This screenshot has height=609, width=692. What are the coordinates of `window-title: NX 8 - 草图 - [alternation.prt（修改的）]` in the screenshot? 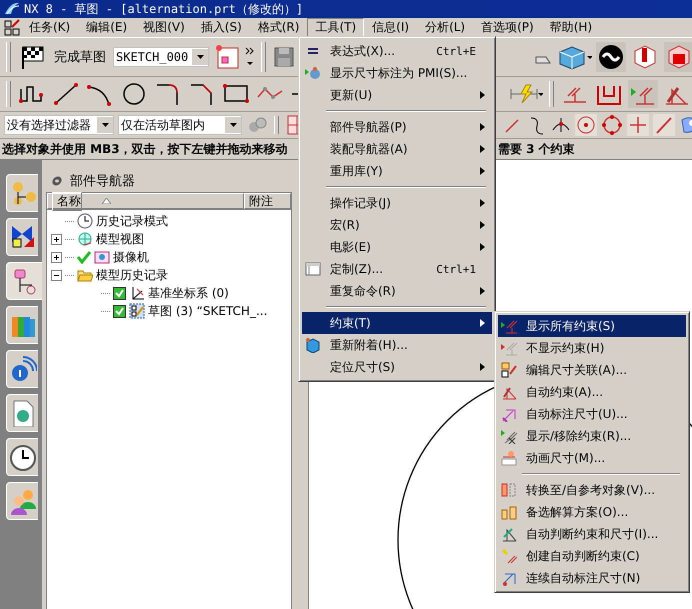 It's located at (164, 9).